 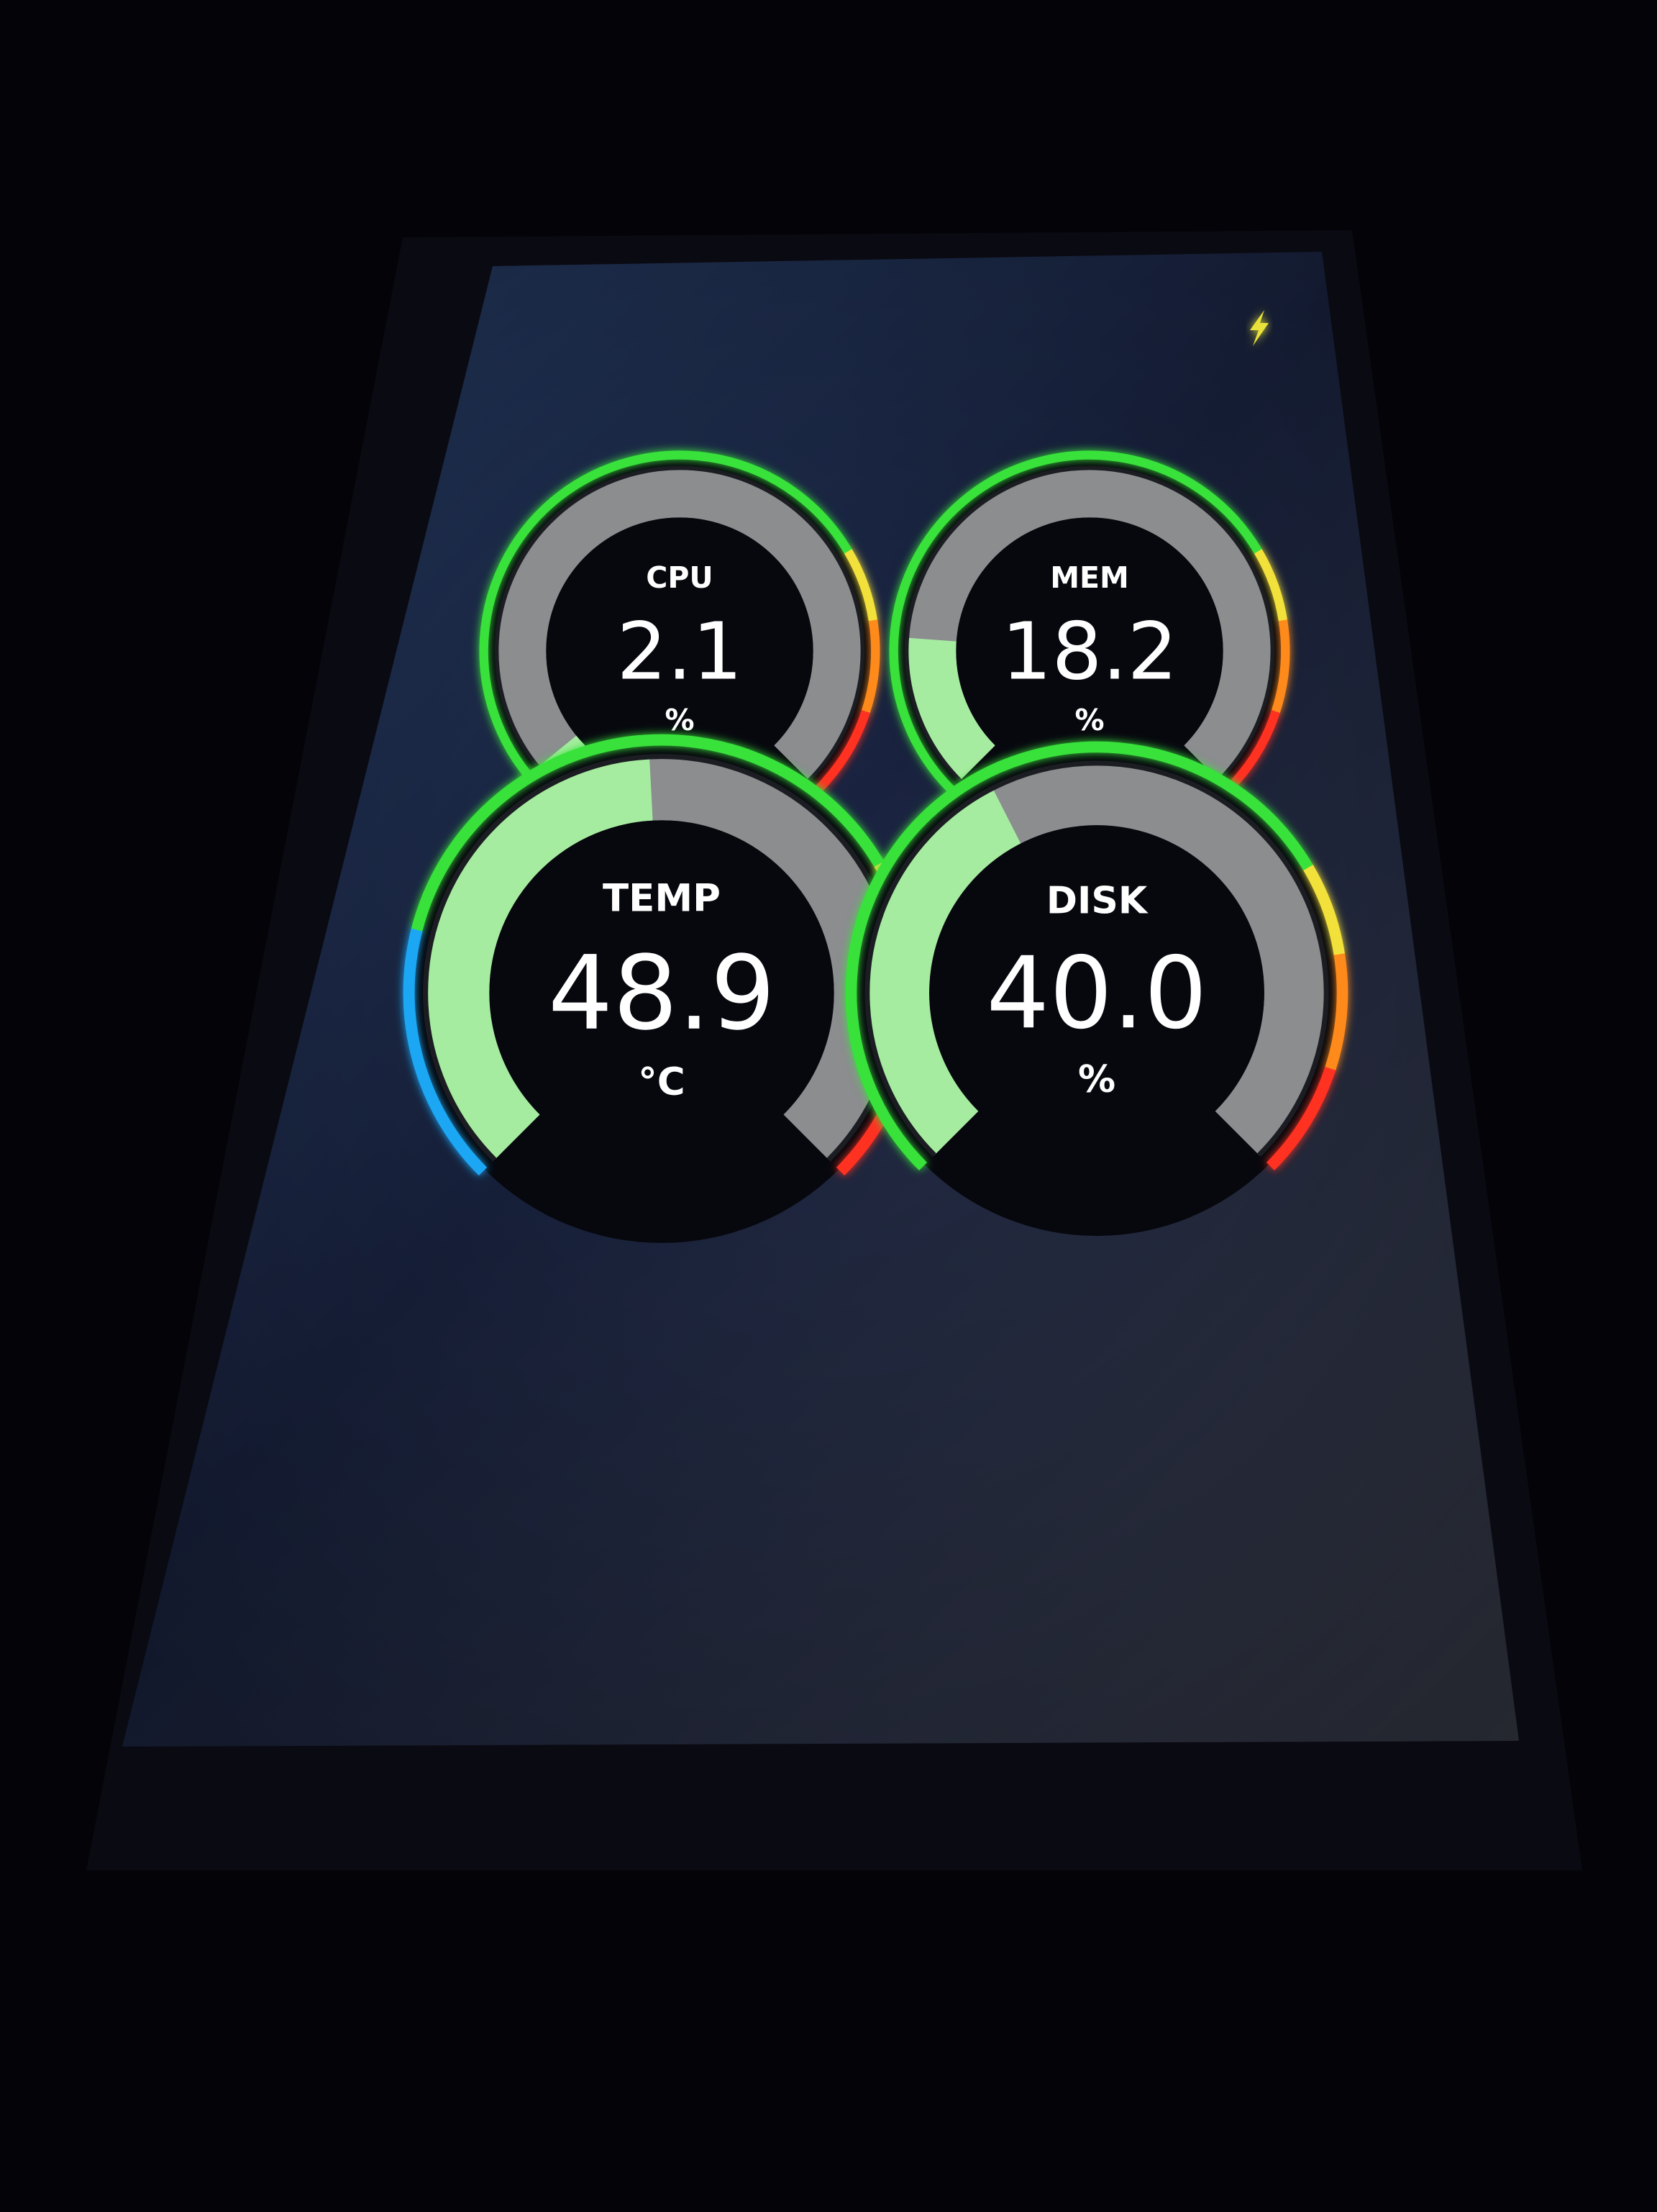 I want to click on gauge-value: 18.2, so click(x=1090, y=652).